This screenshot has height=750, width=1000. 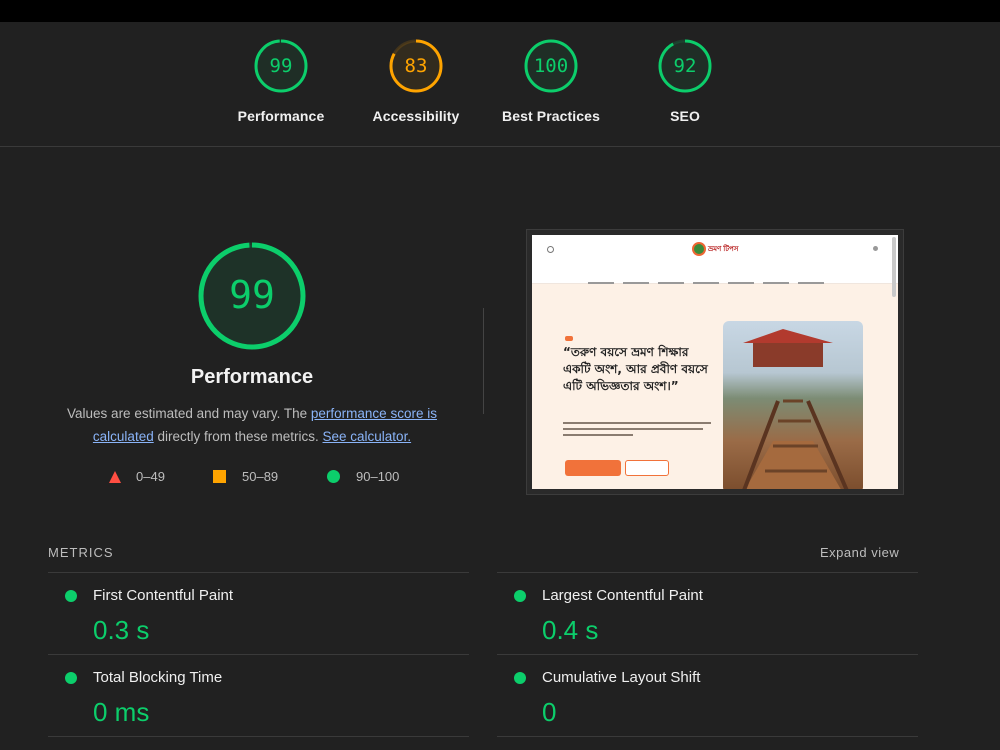 I want to click on gauge-label: Performance, so click(x=281, y=116).